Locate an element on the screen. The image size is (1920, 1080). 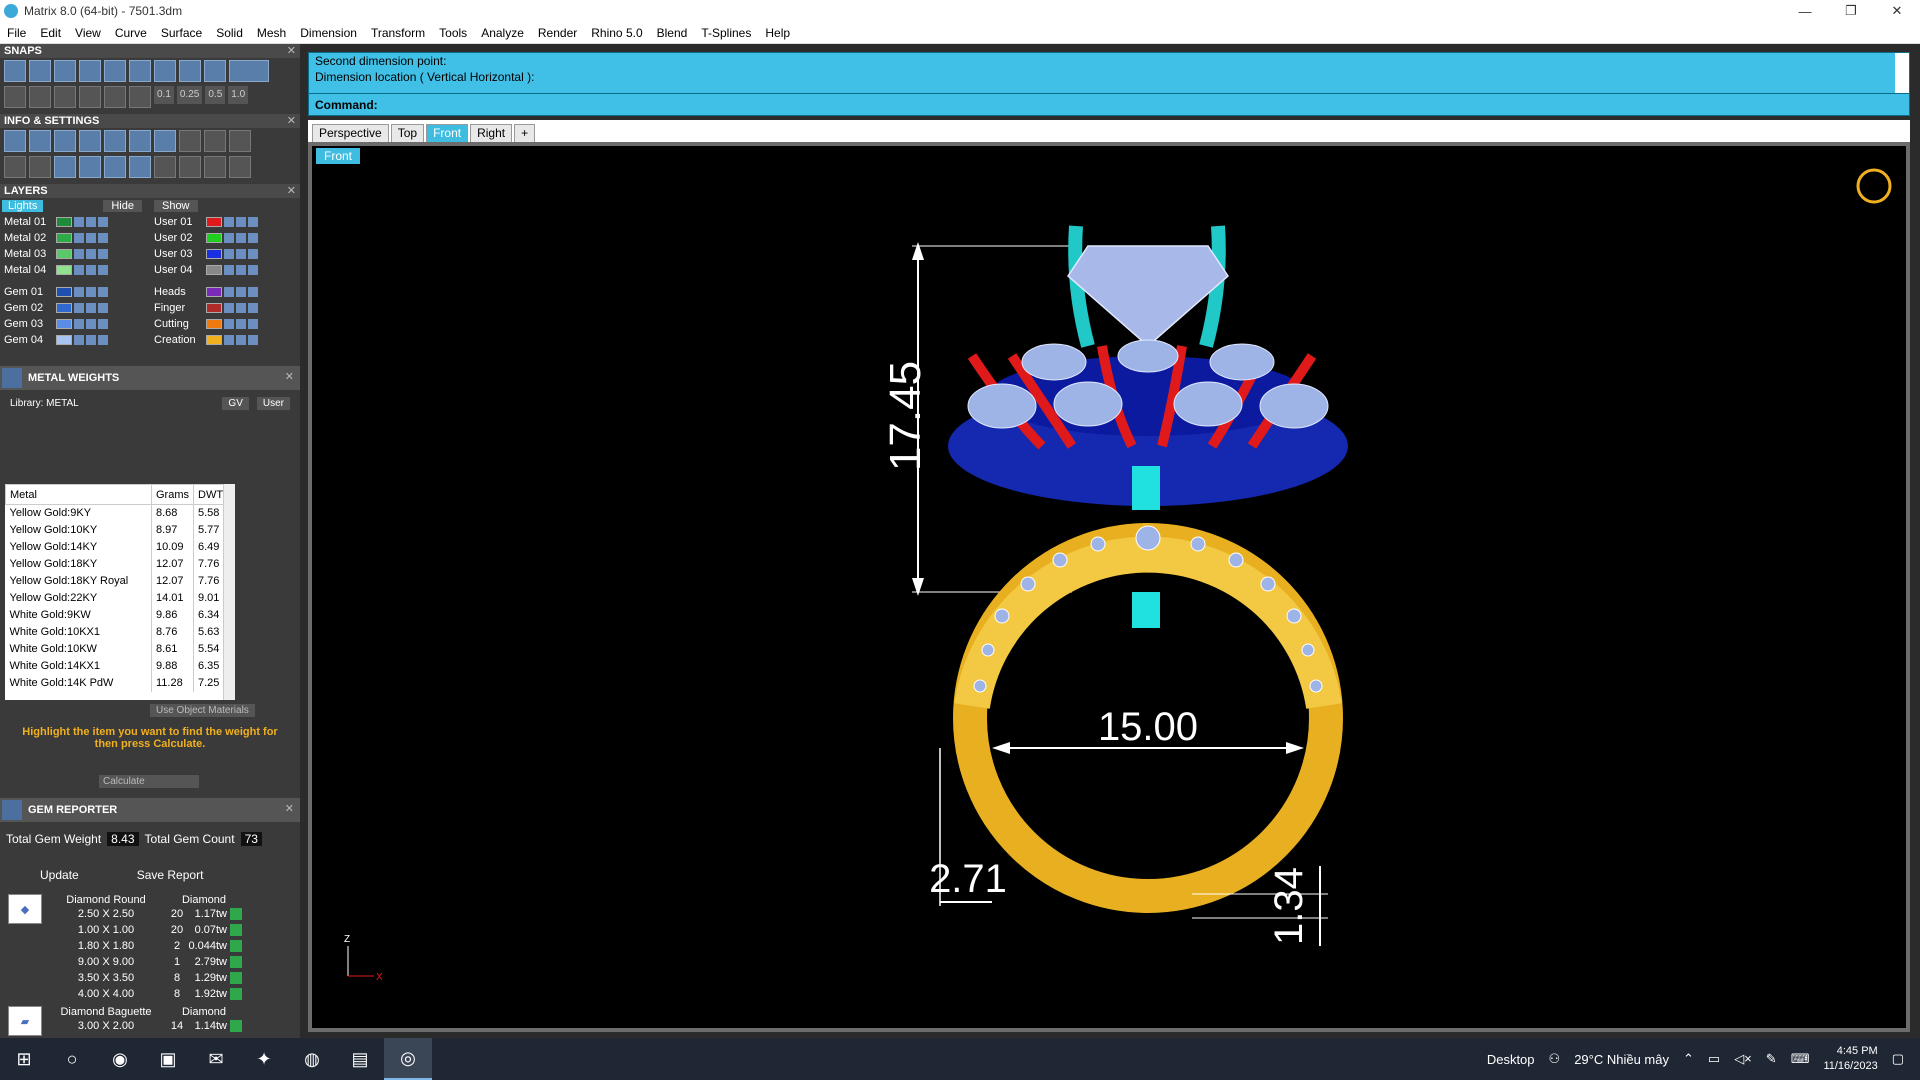
col-grams: Grams is located at coordinates (172, 494).